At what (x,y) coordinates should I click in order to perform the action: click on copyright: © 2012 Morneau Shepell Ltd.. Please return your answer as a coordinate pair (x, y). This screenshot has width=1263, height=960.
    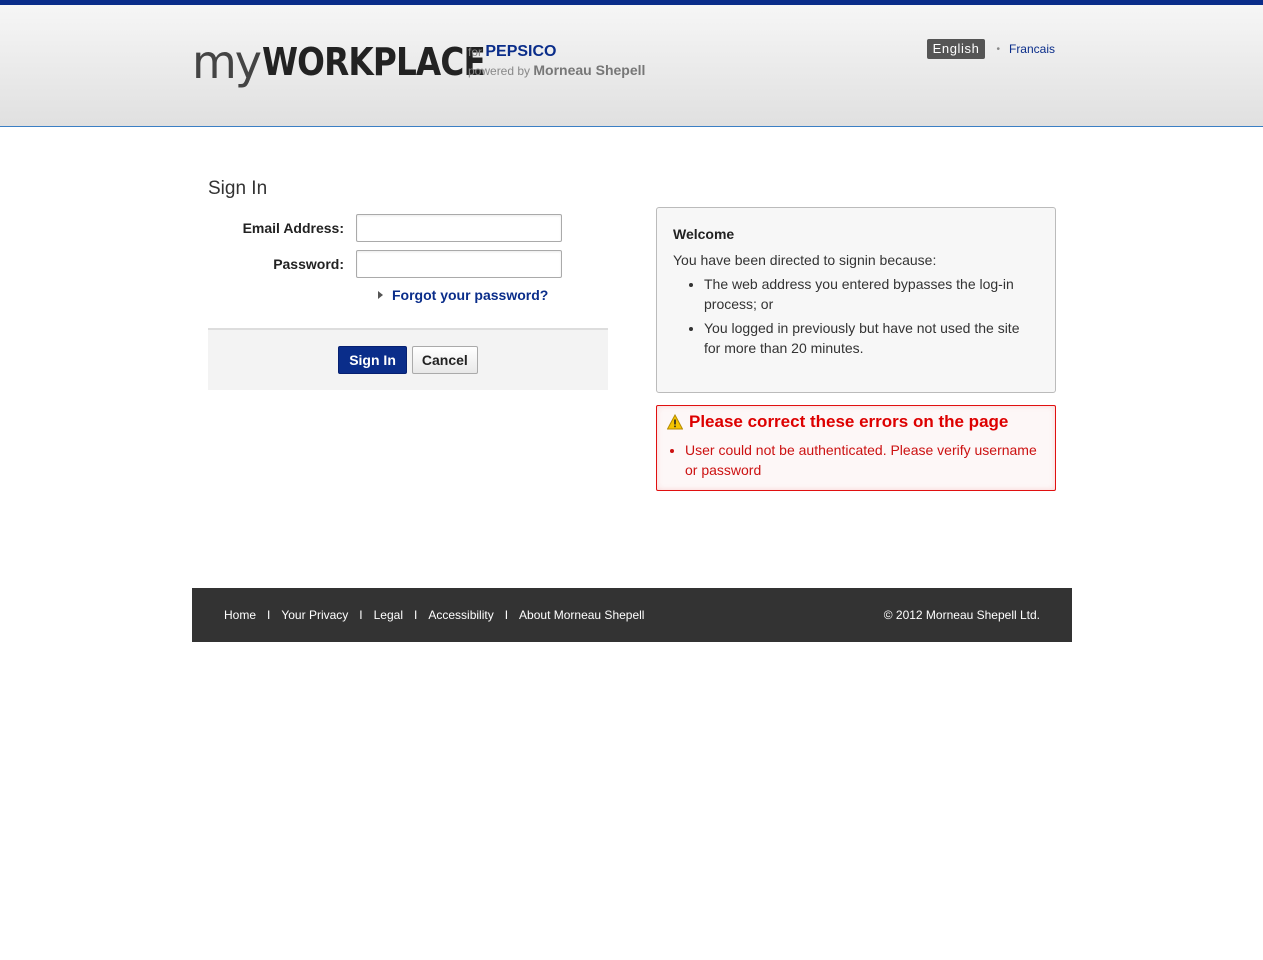
    Looking at the image, I should click on (961, 615).